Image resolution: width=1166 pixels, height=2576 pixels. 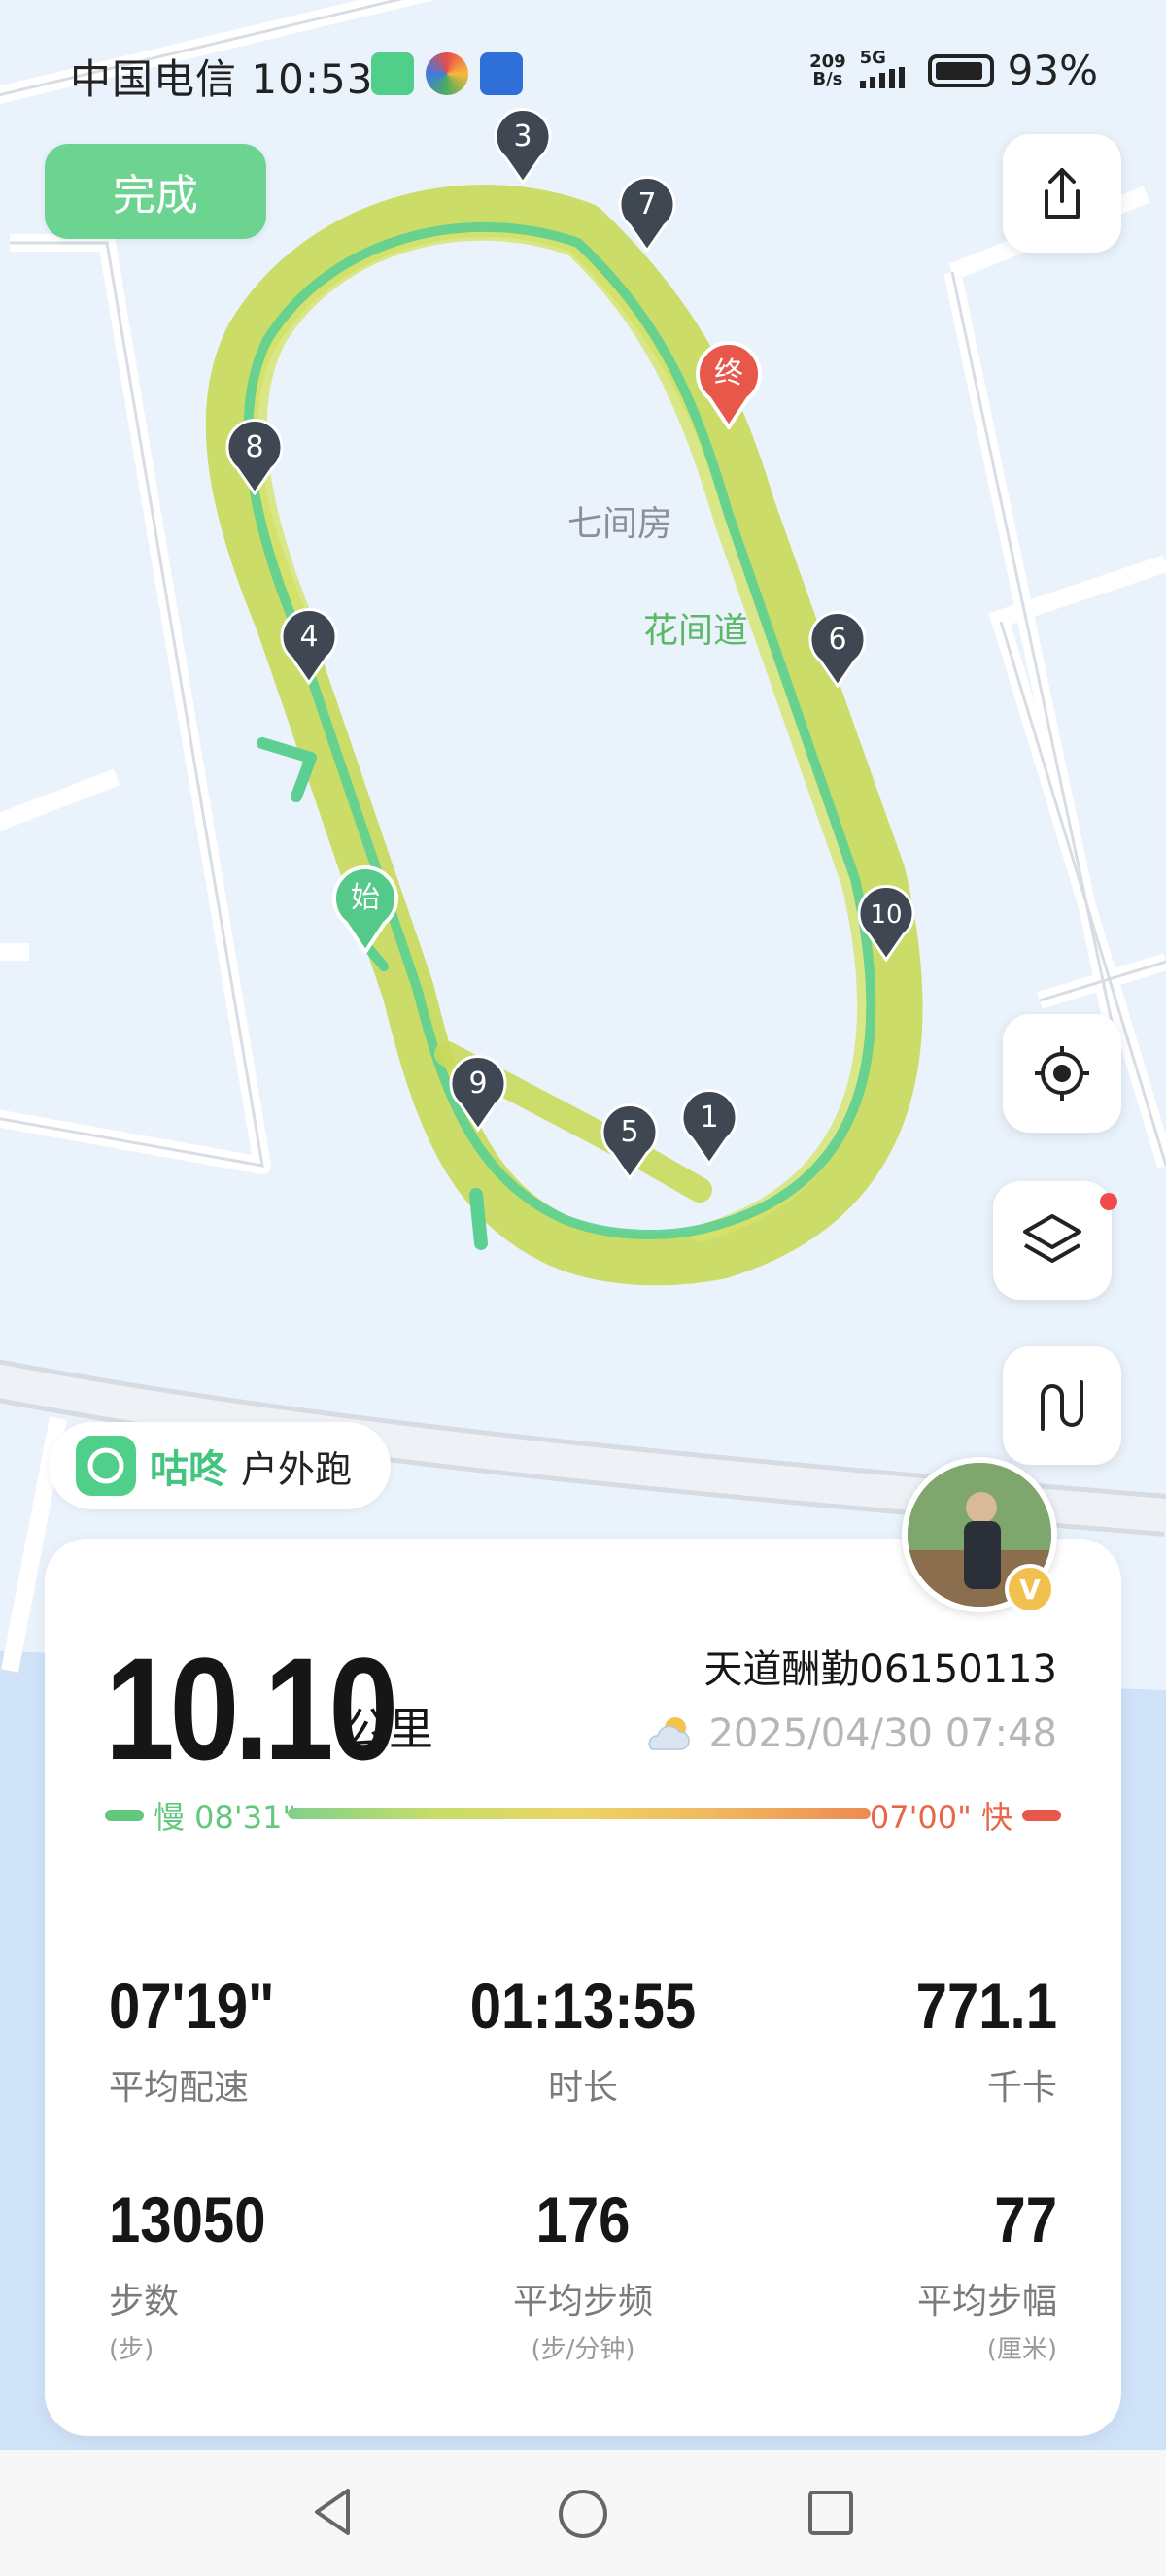 I want to click on username: 天道酬勤06150113, so click(x=880, y=1669).